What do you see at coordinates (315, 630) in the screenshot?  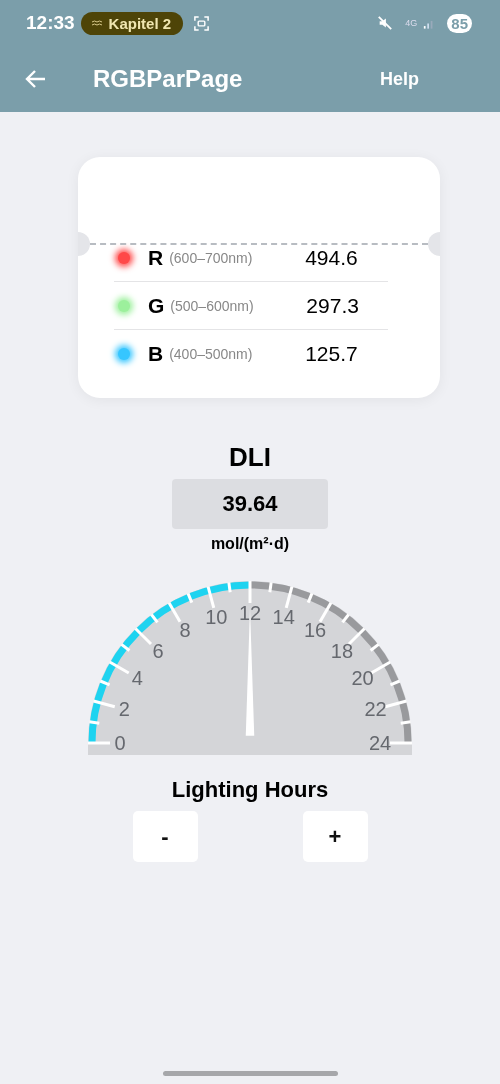 I see `scale-label: 16` at bounding box center [315, 630].